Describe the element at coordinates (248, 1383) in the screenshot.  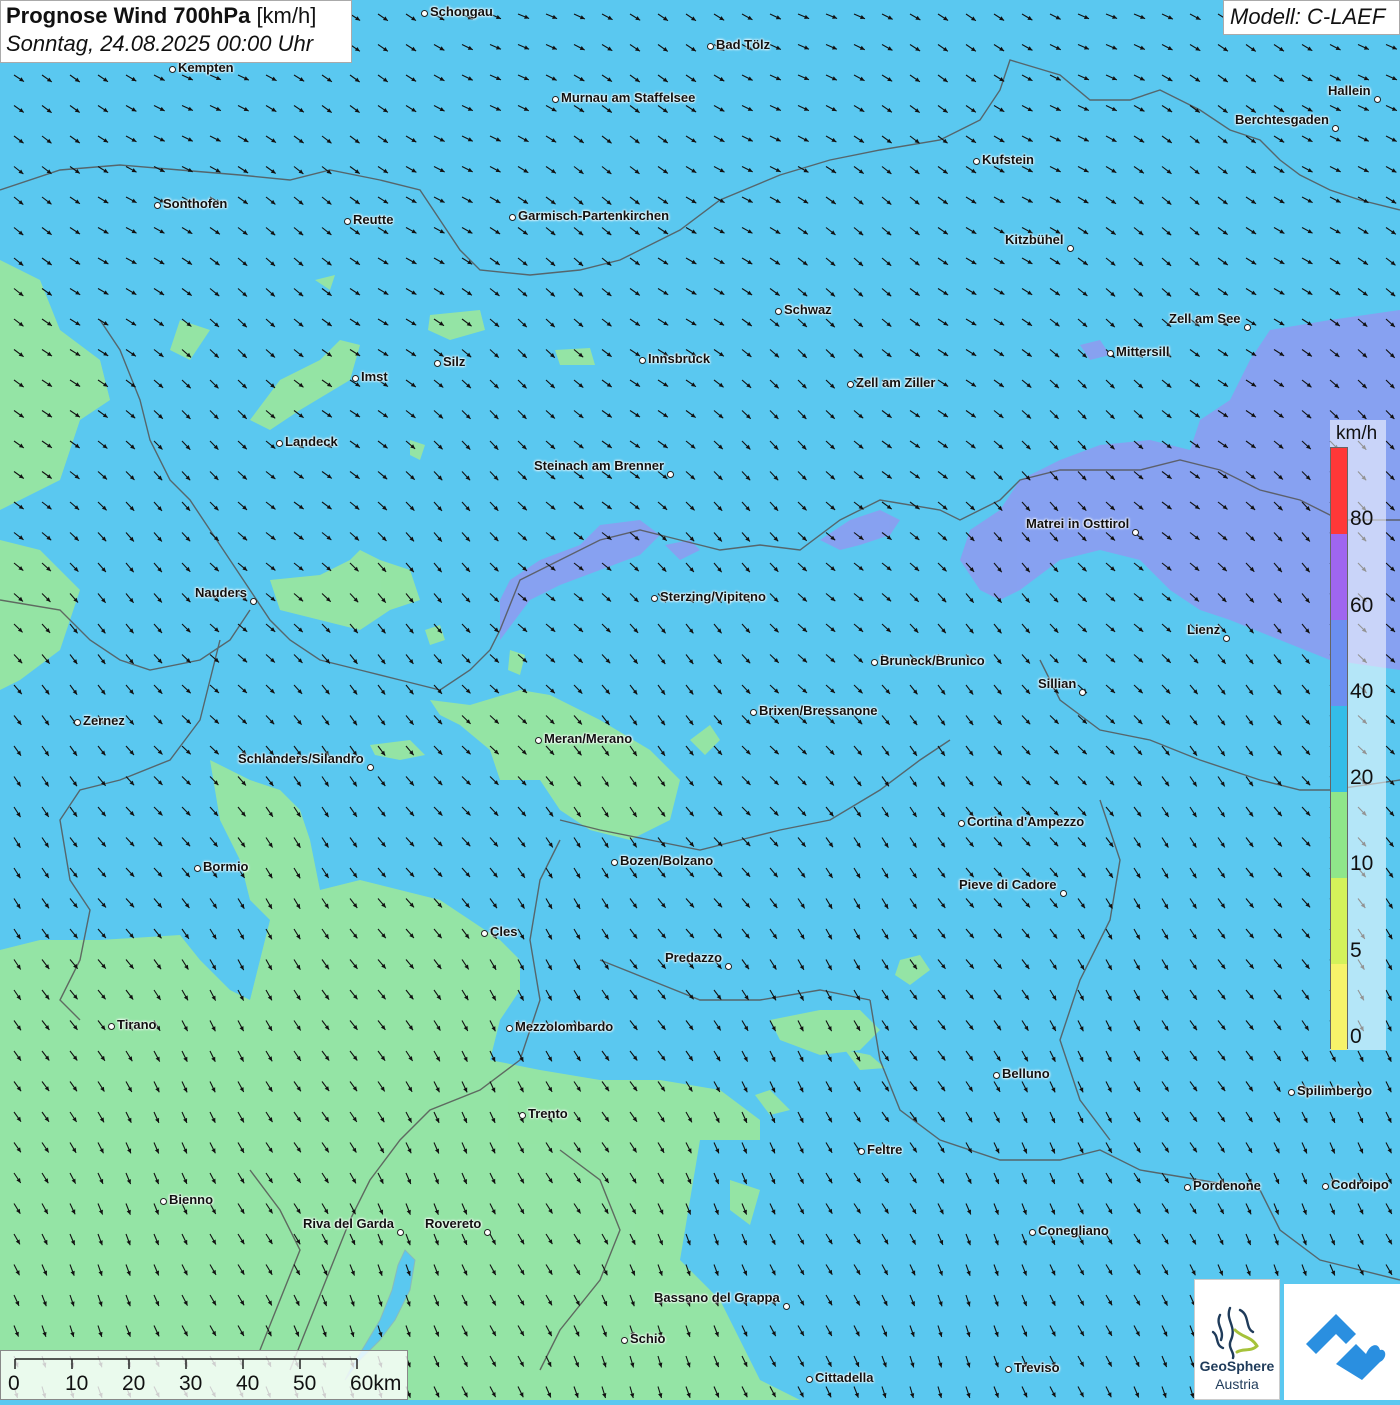
I see `scale-label: 40` at that location.